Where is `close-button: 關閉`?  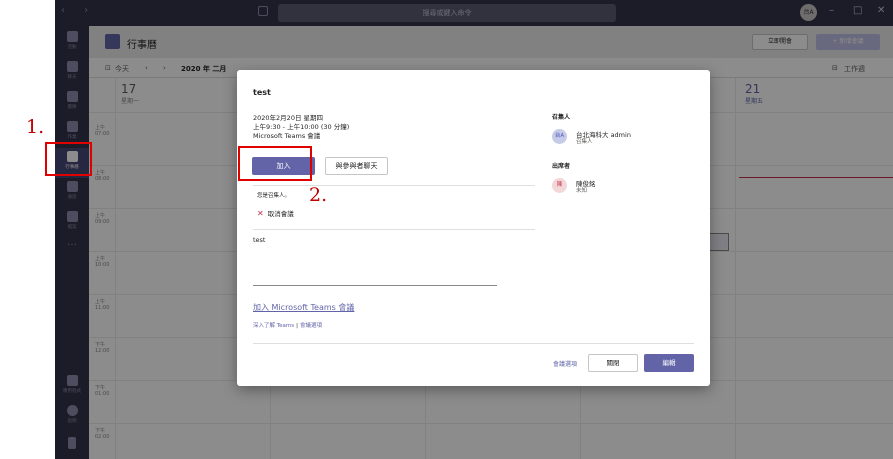 close-button: 關閉 is located at coordinates (613, 363).